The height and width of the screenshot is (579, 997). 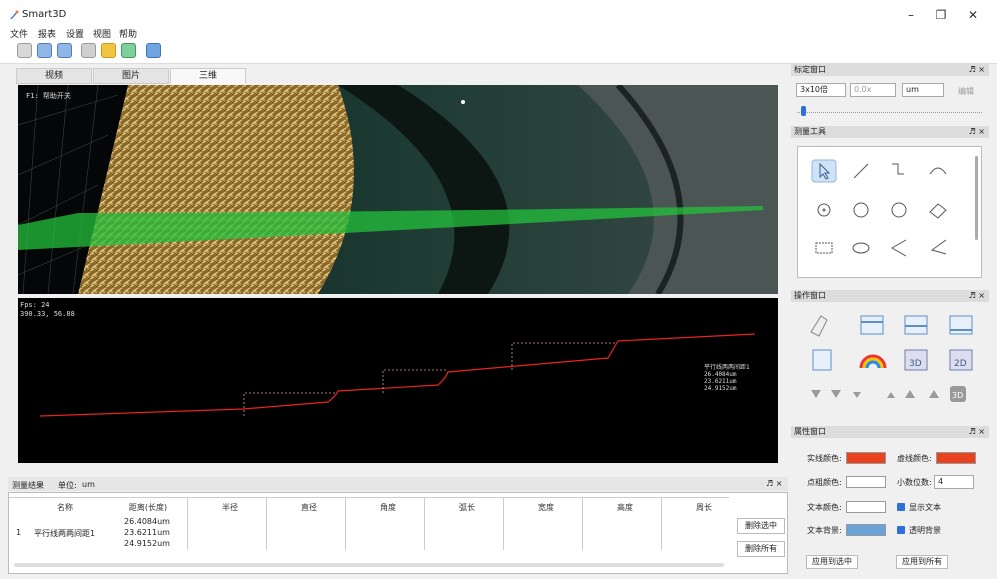 What do you see at coordinates (925, 507) in the screenshot?
I see `show-text-label: 显示文本` at bounding box center [925, 507].